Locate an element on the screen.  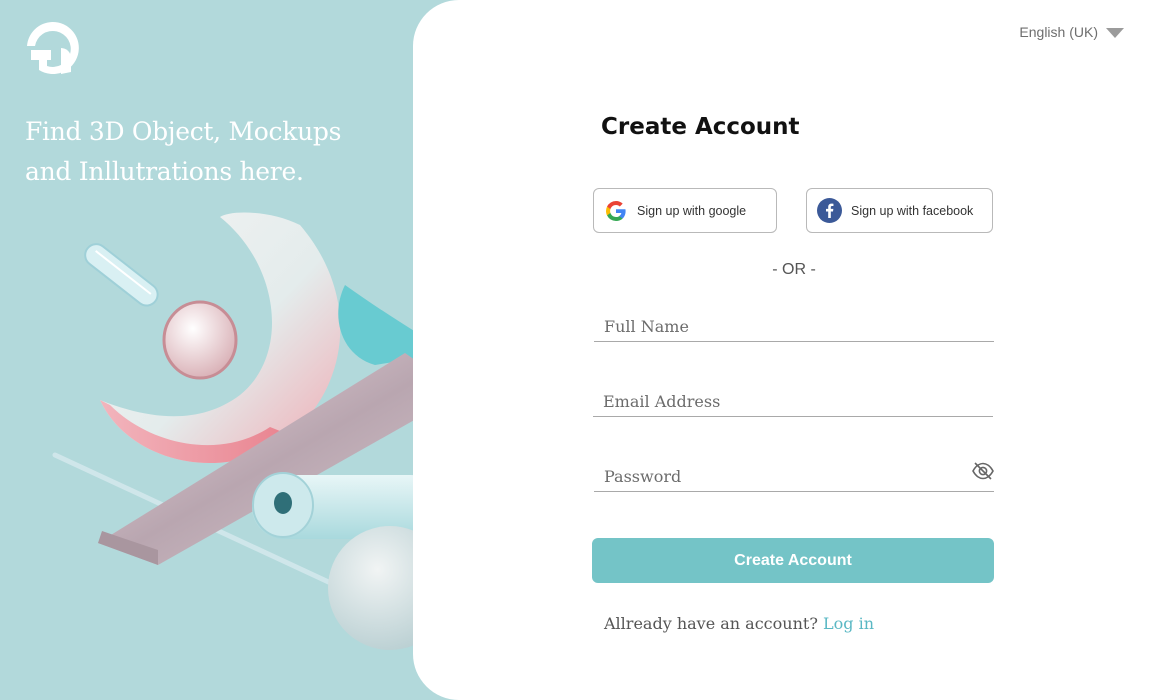
facebook-signup-button: Sign up with facebook is located at coordinates (899, 210).